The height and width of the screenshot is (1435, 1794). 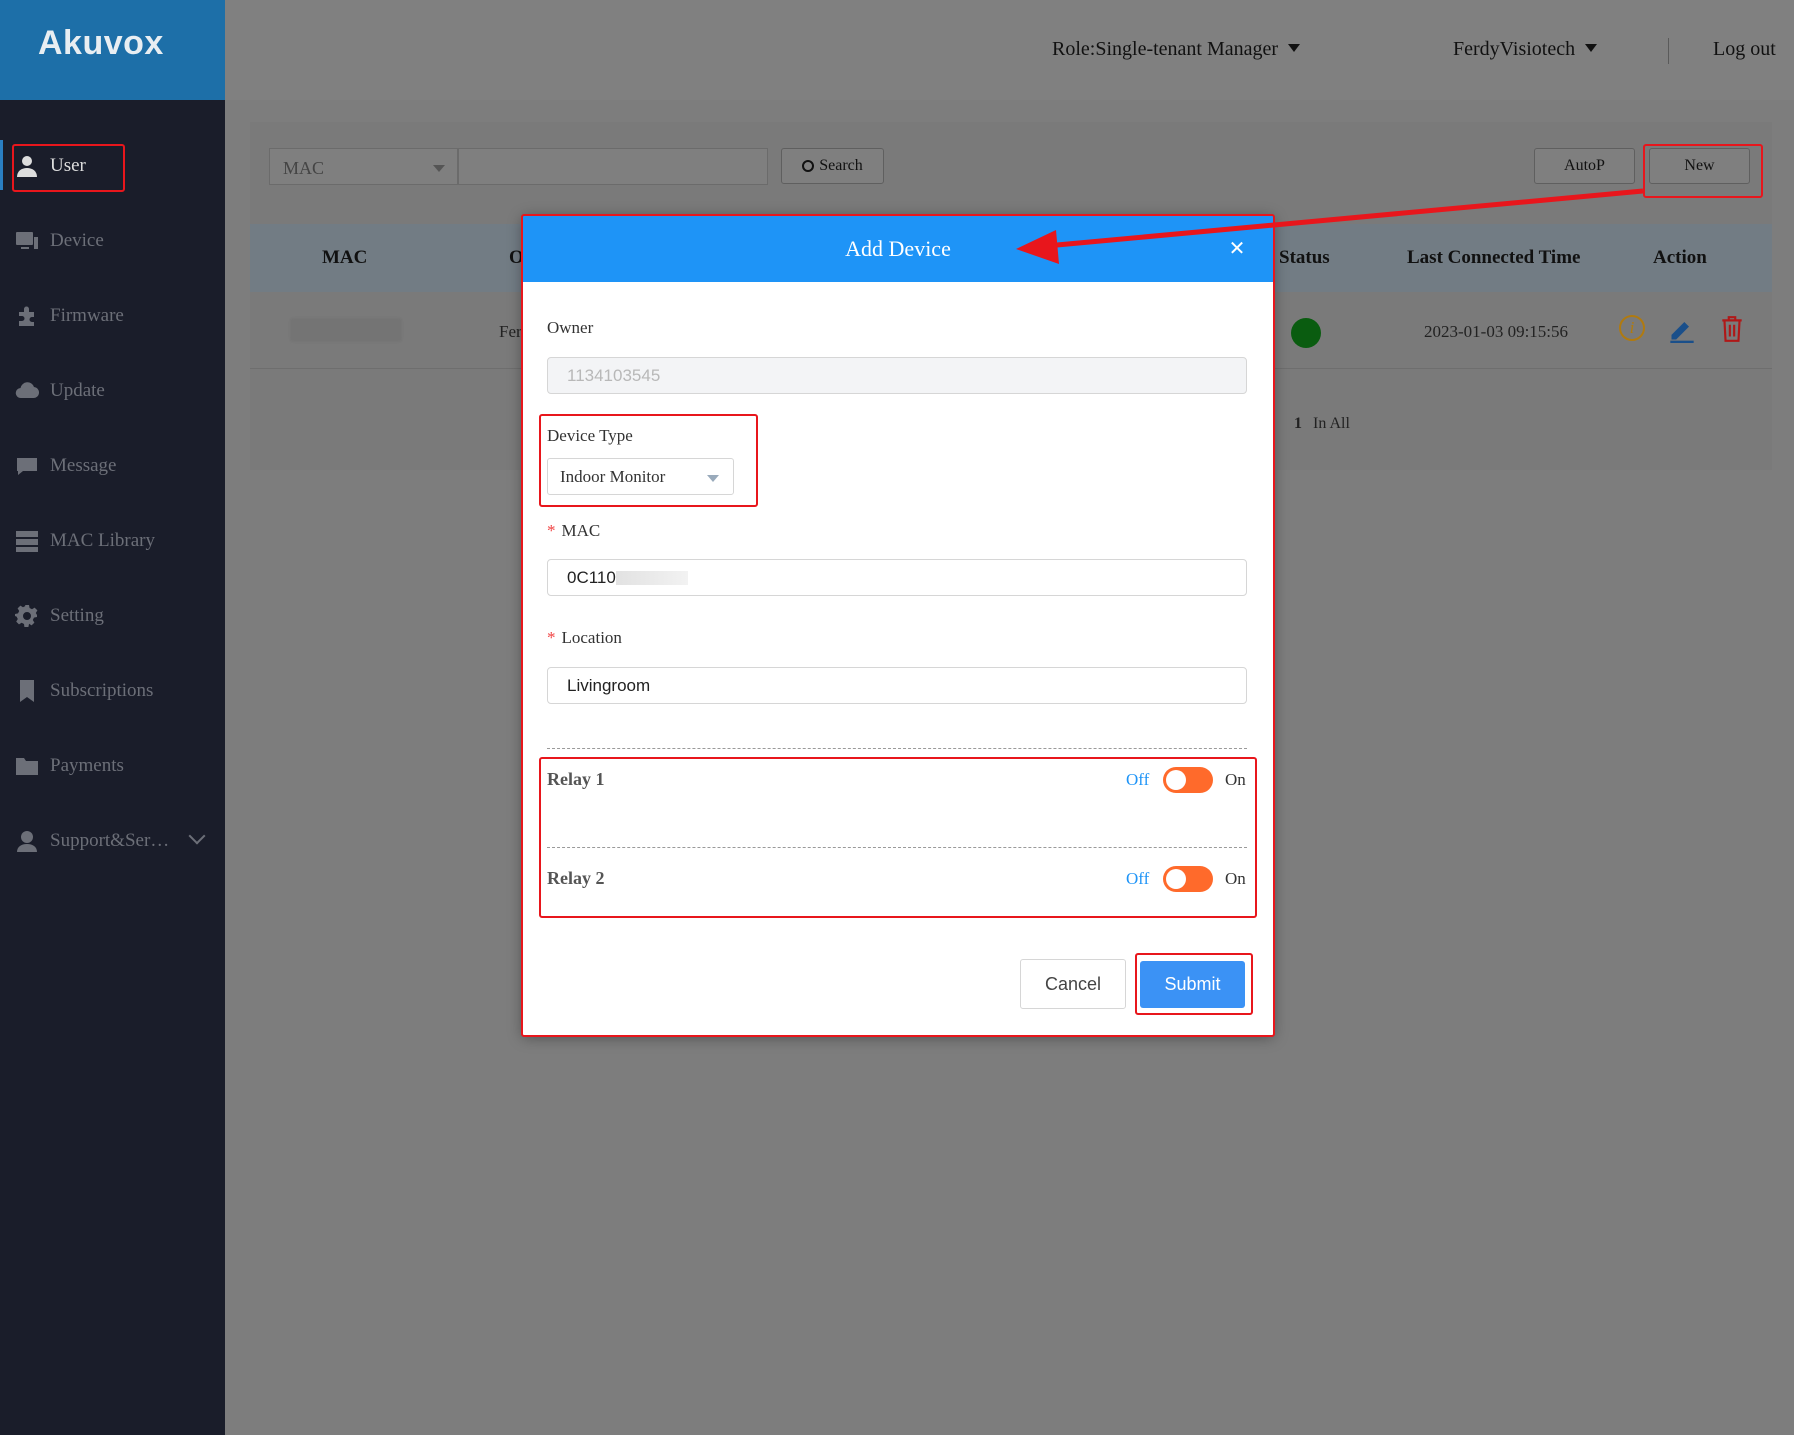 What do you see at coordinates (27, 691) in the screenshot?
I see `bookmark-icon` at bounding box center [27, 691].